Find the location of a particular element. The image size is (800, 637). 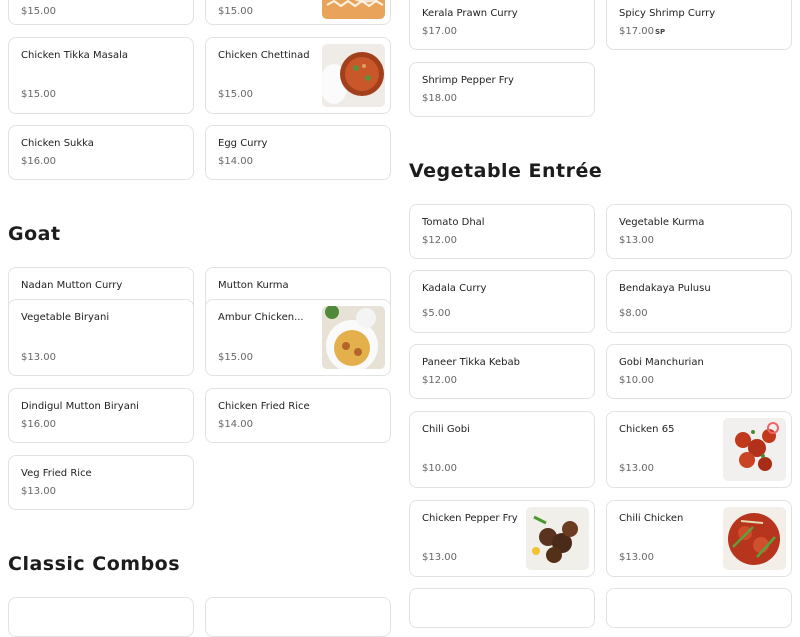

menu-item-card: Kadala Curry $5.00 is located at coordinates (502, 301).